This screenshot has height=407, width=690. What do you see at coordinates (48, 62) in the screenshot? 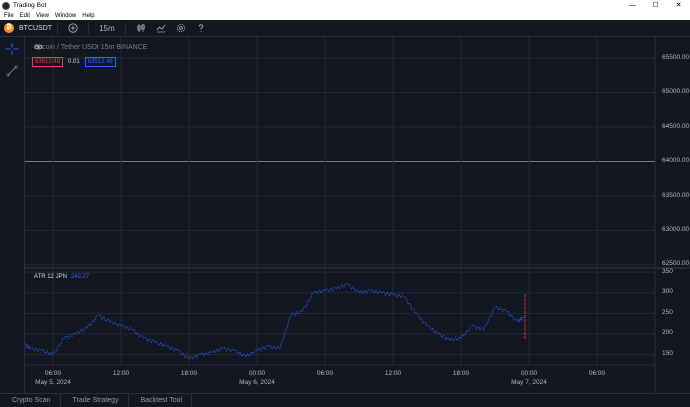
I see `bid-price-button: 63512.49` at bounding box center [48, 62].